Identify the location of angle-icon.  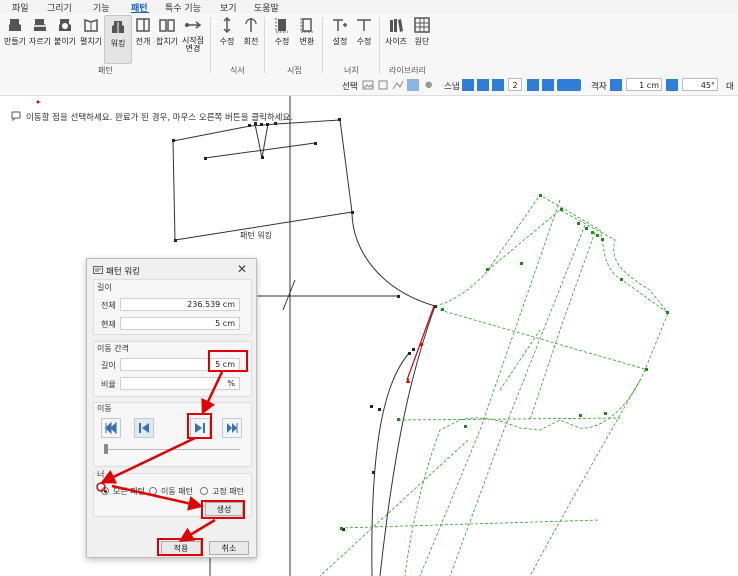
(672, 85).